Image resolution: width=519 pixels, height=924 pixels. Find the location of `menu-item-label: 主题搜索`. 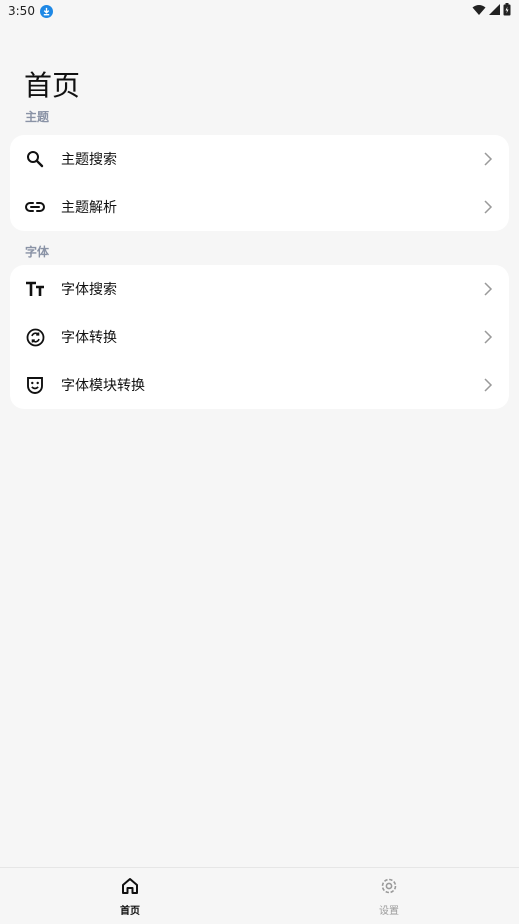

menu-item-label: 主题搜索 is located at coordinates (89, 160).